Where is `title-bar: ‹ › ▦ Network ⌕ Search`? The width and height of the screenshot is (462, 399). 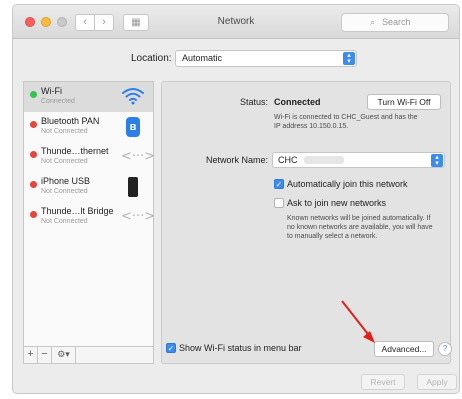 title-bar: ‹ › ▦ Network ⌕ Search is located at coordinates (236, 22).